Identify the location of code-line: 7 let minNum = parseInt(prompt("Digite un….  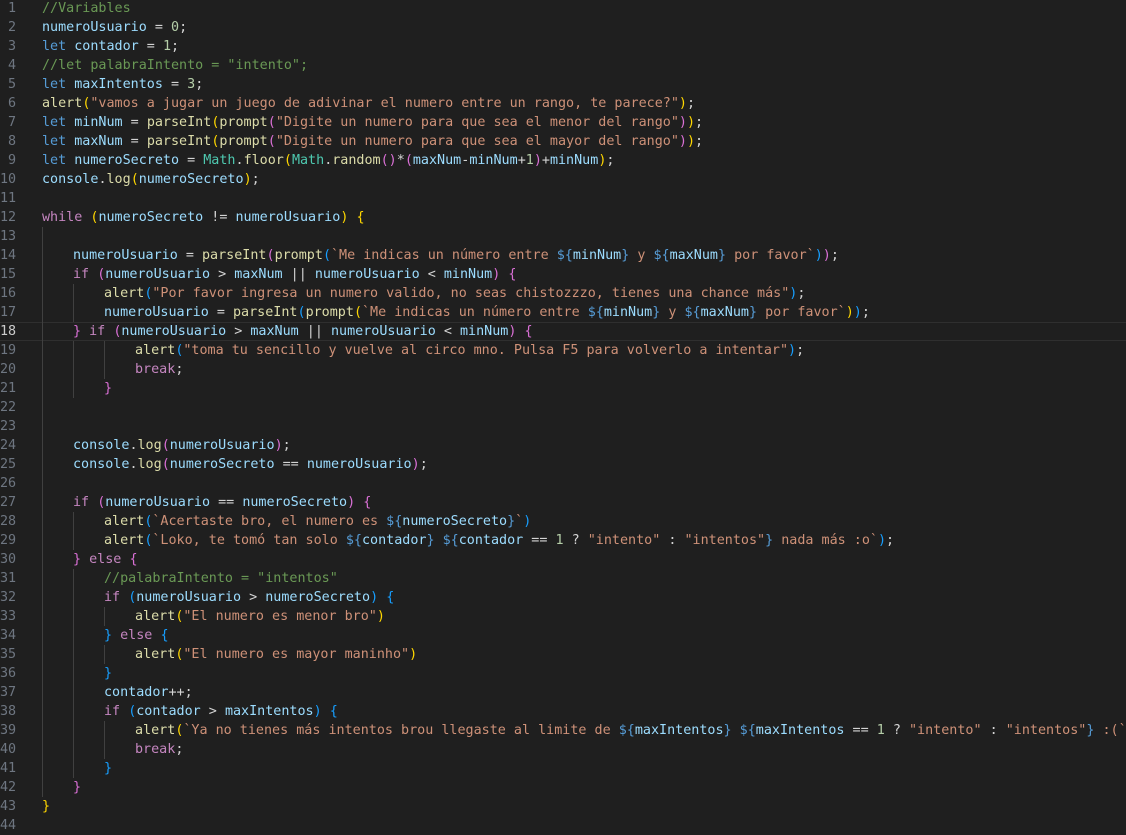
(563, 122).